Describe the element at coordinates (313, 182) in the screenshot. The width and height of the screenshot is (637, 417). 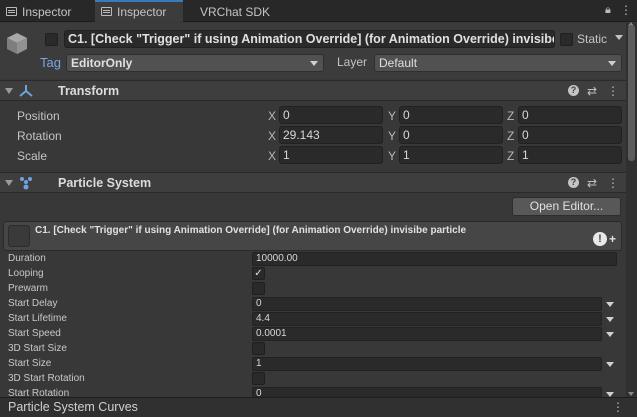
I see `particle-system-header: Particle System ? ⇄ ⋮` at that location.